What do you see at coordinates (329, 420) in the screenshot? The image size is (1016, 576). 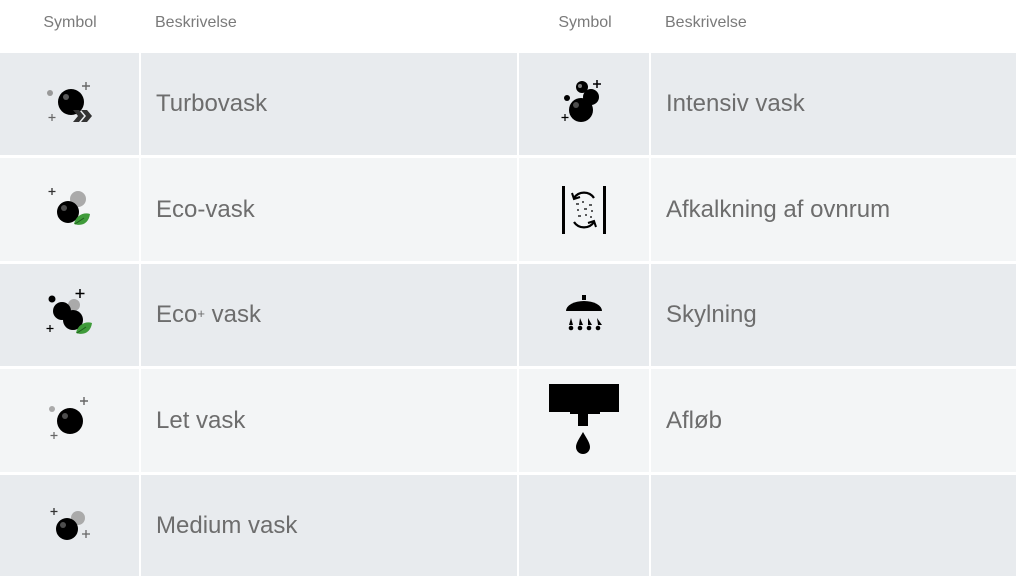 I see `description-cell: Let vask` at bounding box center [329, 420].